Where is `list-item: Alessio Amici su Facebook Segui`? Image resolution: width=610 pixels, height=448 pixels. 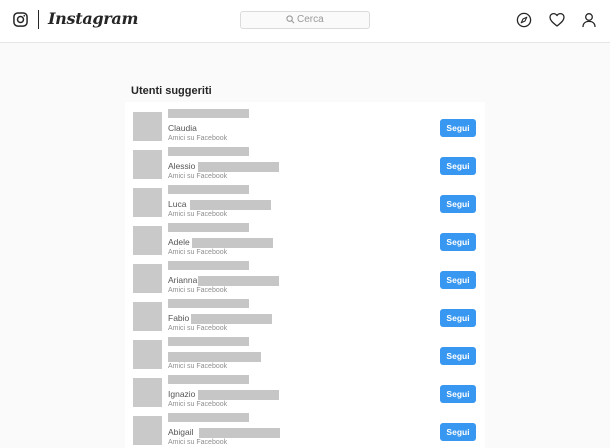 list-item: Alessio Amici su Facebook Segui is located at coordinates (305, 163).